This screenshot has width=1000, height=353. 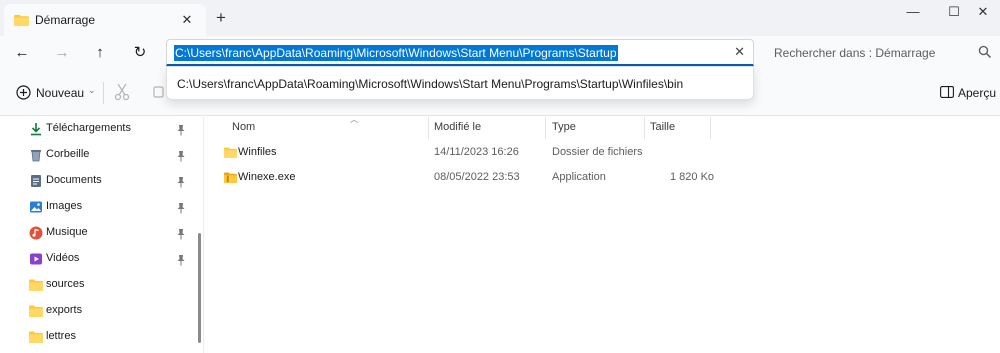 What do you see at coordinates (67, 232) in the screenshot?
I see `sidebar-item-label: Musique` at bounding box center [67, 232].